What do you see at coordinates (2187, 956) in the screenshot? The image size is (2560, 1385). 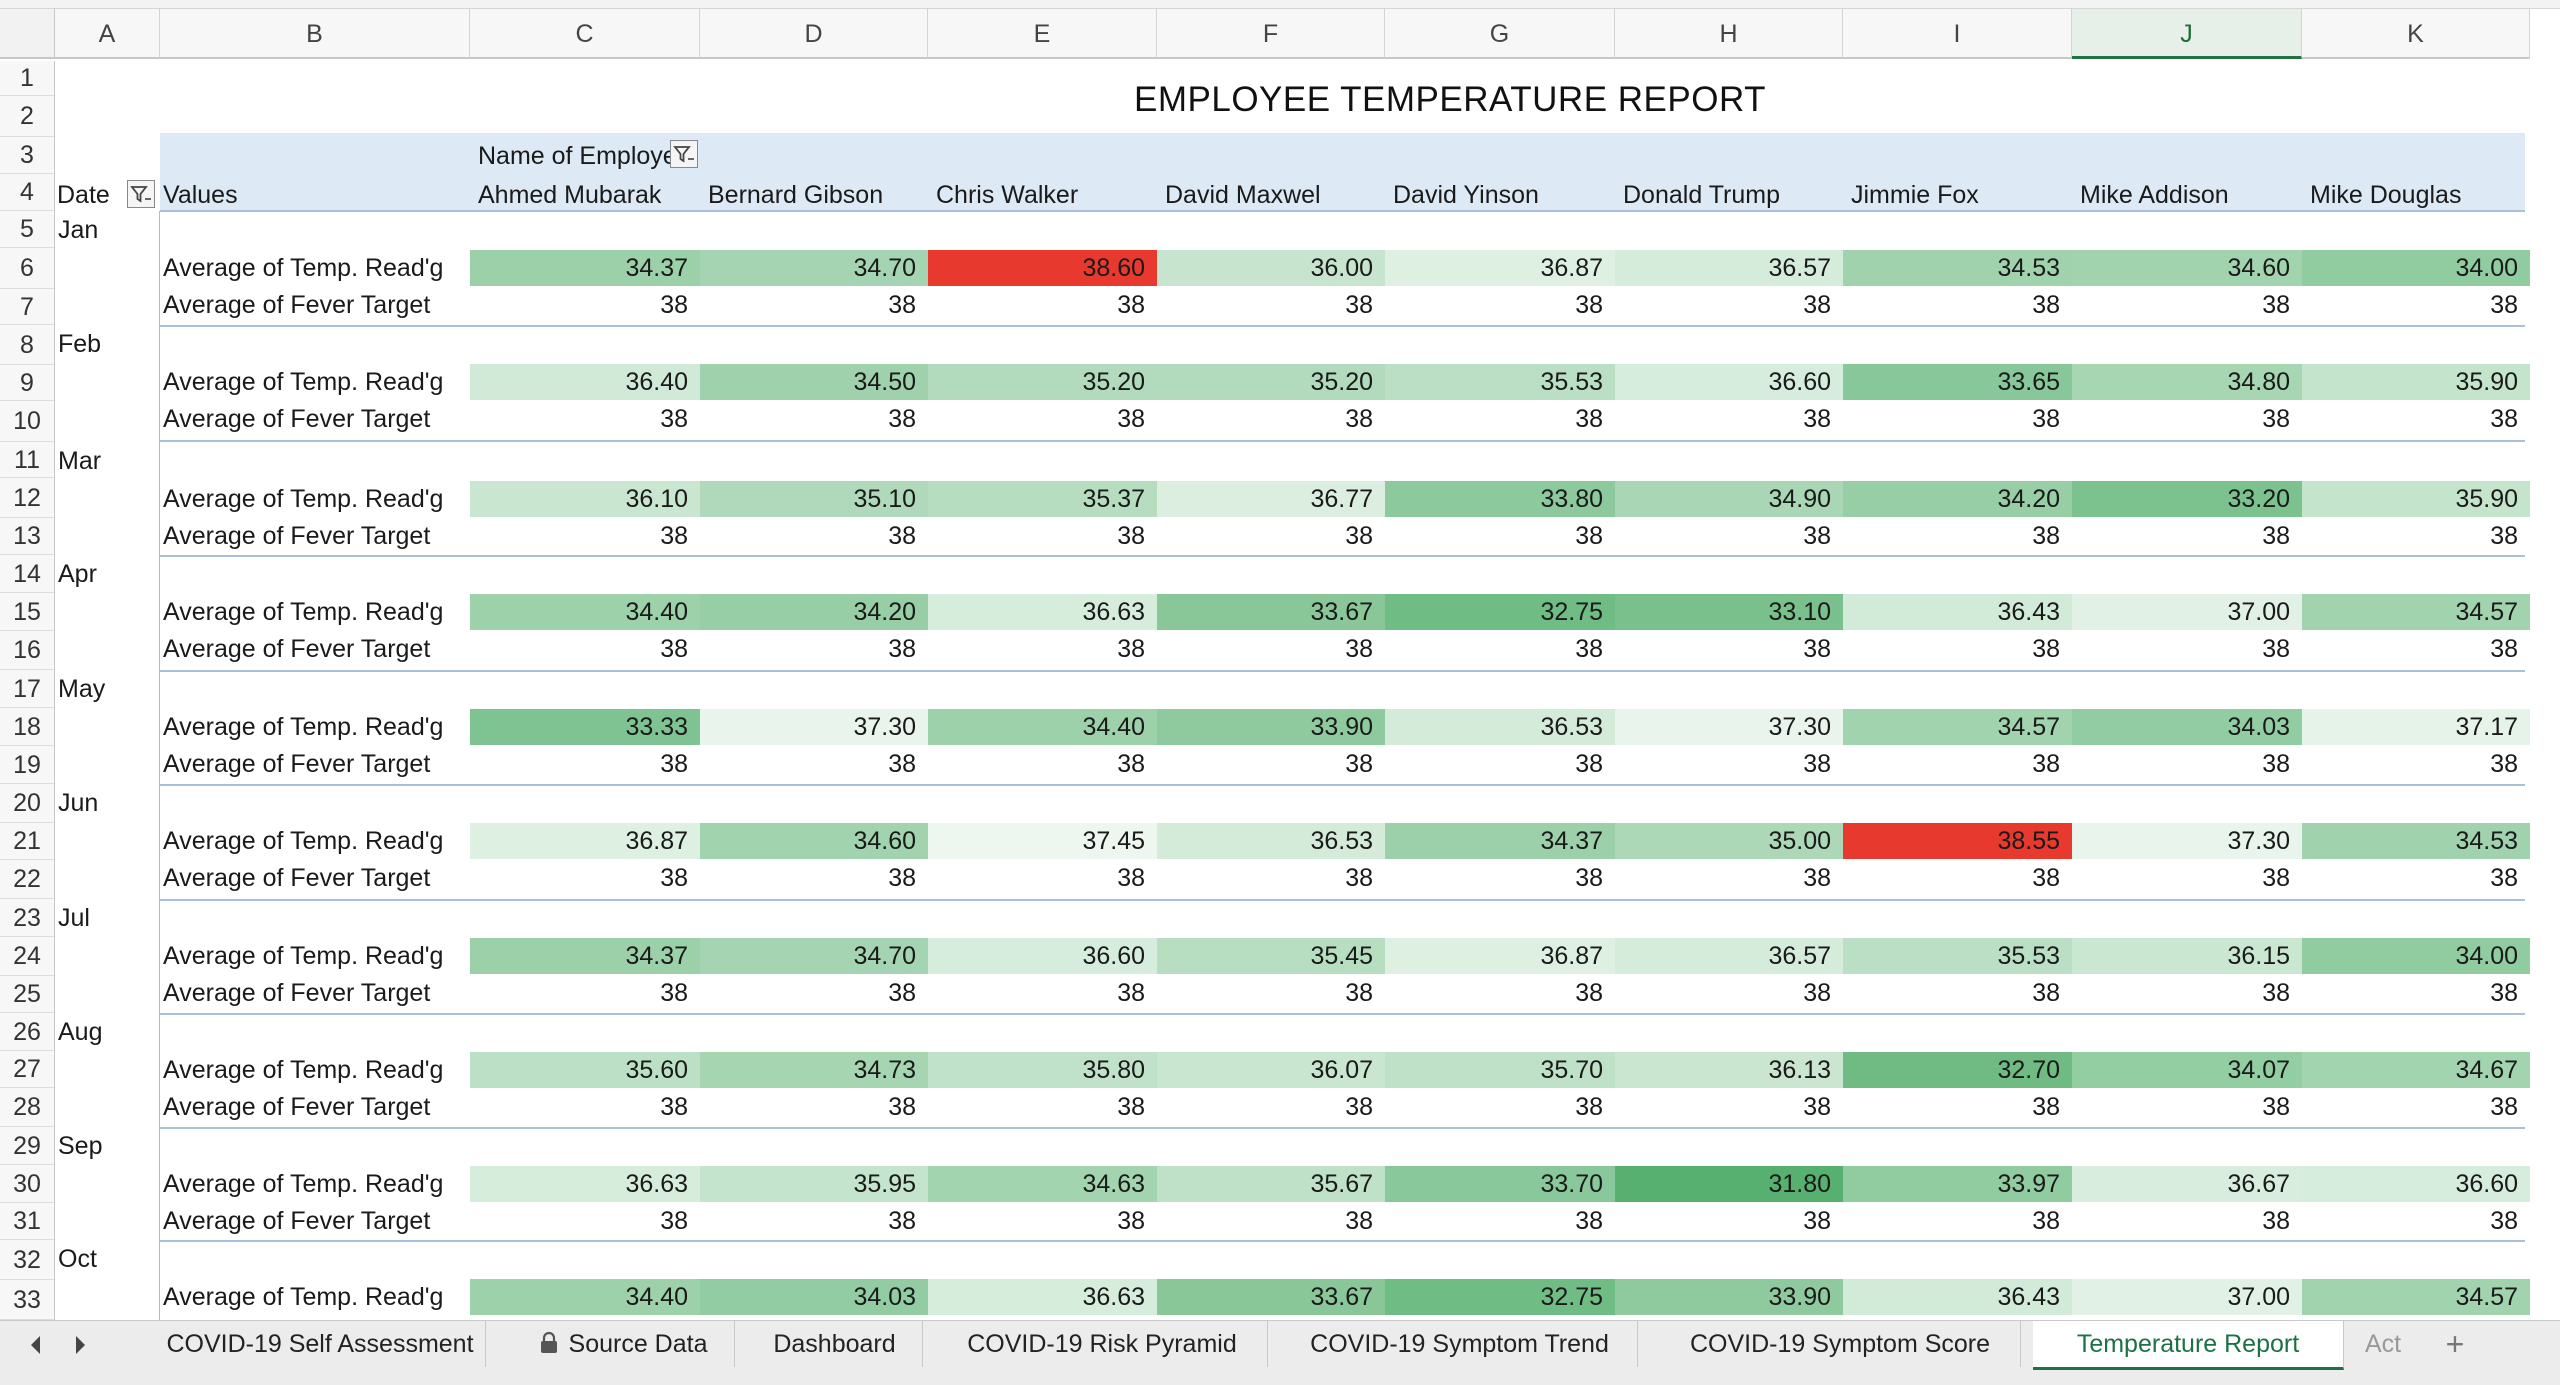 I see `temp-cell: 36.15` at bounding box center [2187, 956].